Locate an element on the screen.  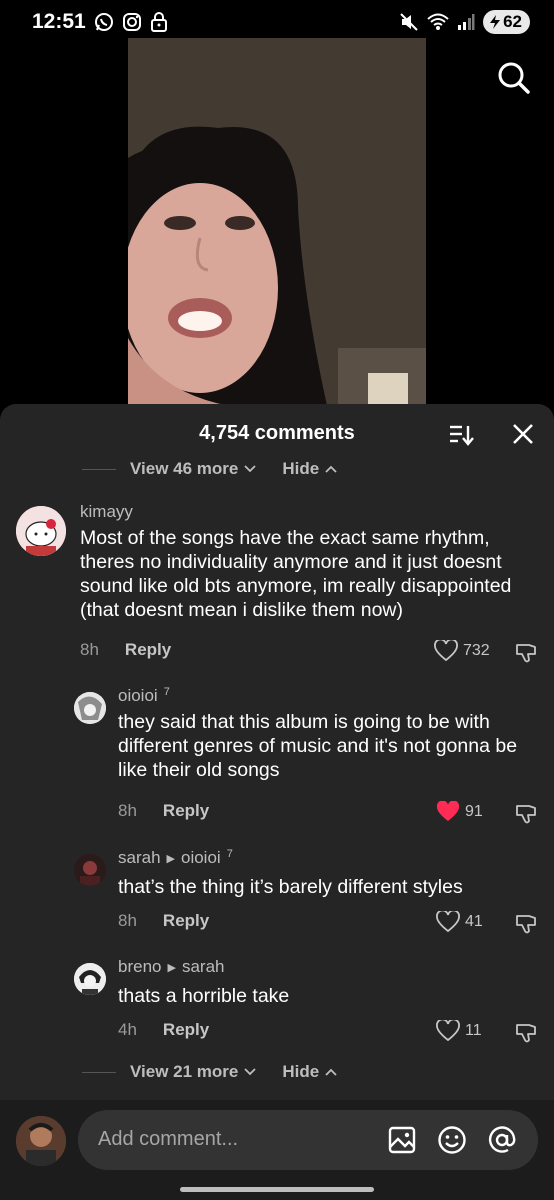
search-icon is located at coordinates (514, 78).